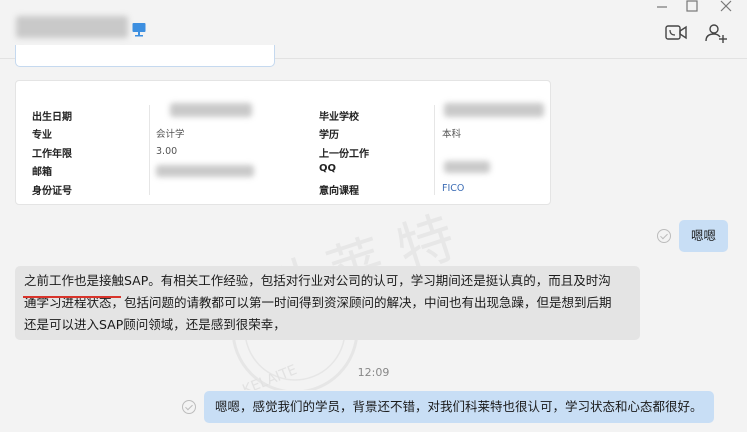 This screenshot has height=432, width=747. I want to click on school-redacted, so click(494, 110).